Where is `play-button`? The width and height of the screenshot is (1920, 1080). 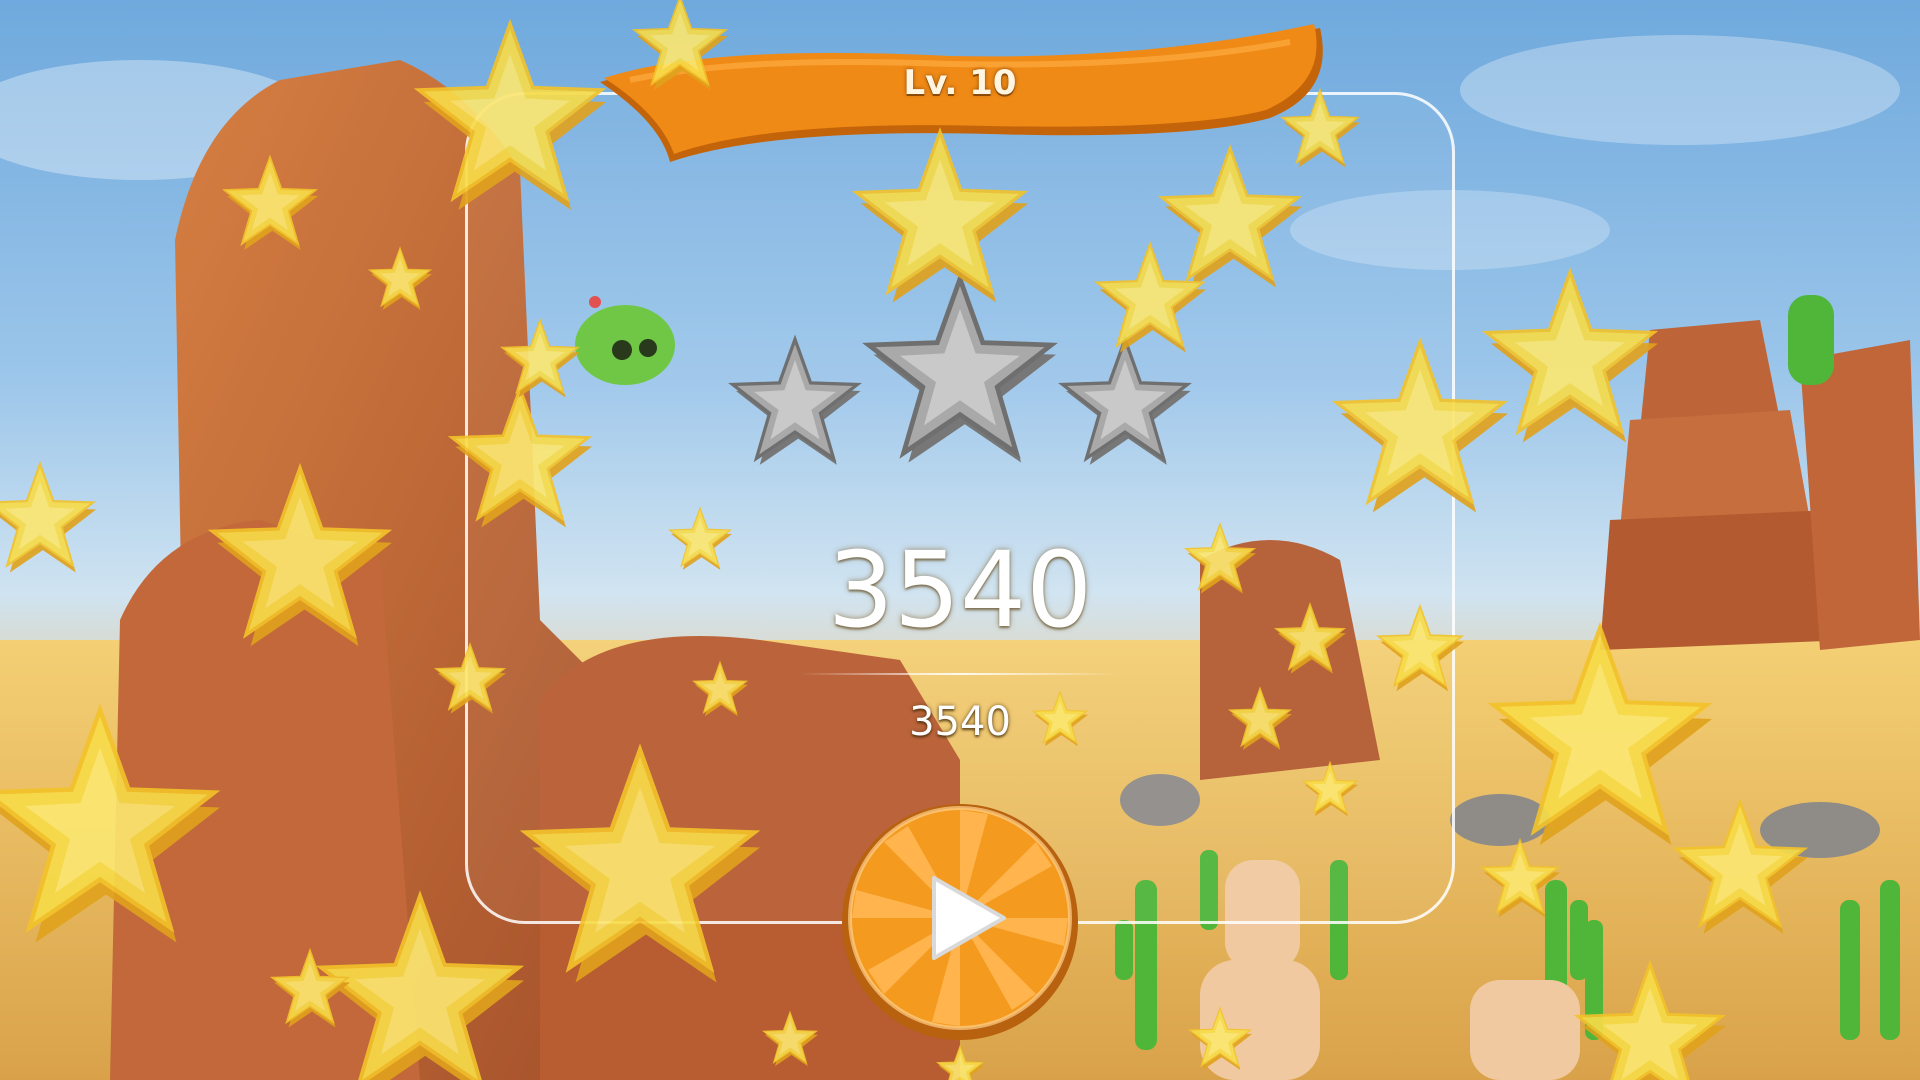
play-button is located at coordinates (960, 922).